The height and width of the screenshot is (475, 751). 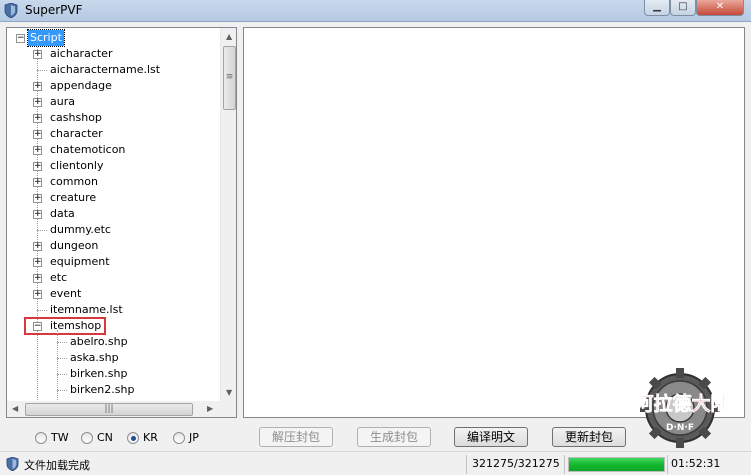 What do you see at coordinates (194, 437) in the screenshot?
I see `radio-label: JP` at bounding box center [194, 437].